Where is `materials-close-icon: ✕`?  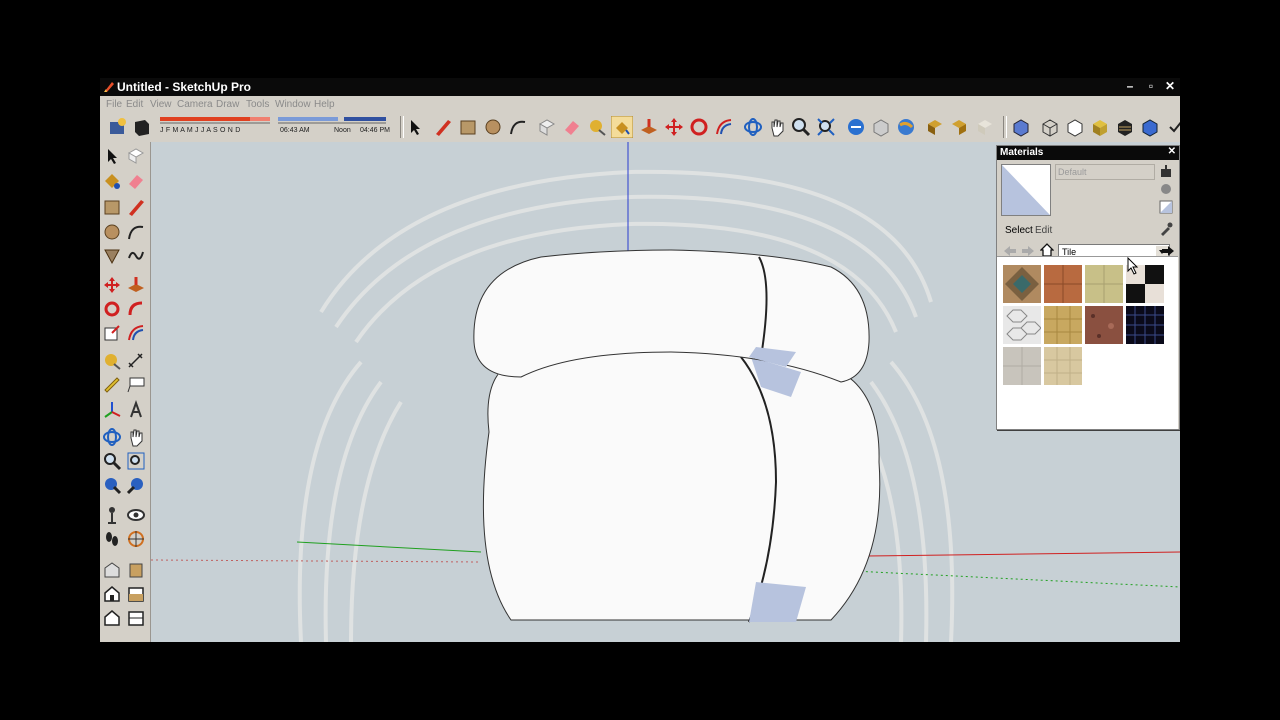
materials-close-icon: ✕ is located at coordinates (1172, 151).